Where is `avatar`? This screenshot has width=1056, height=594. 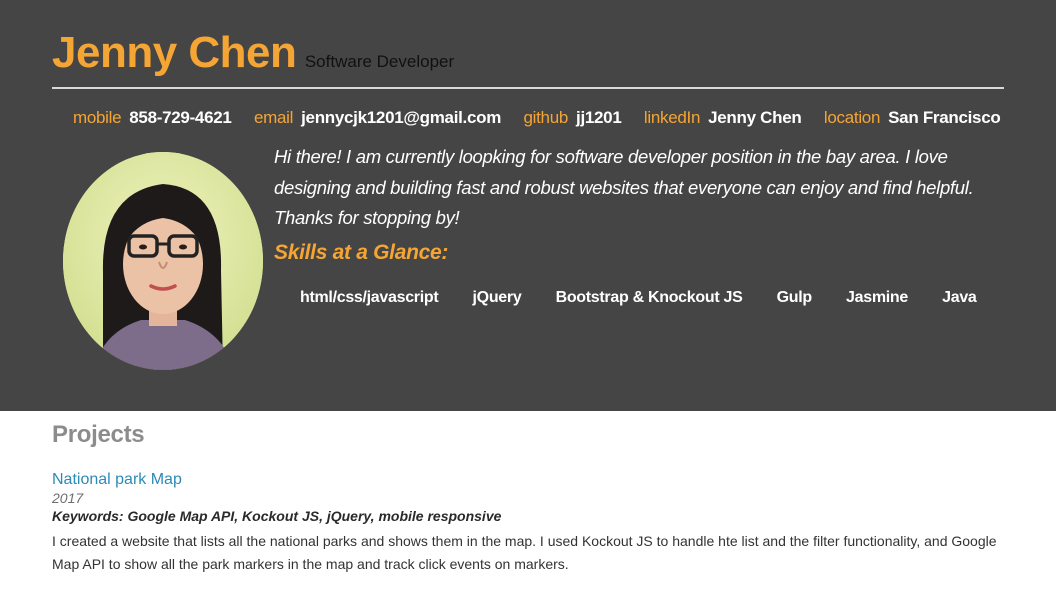 avatar is located at coordinates (163, 261).